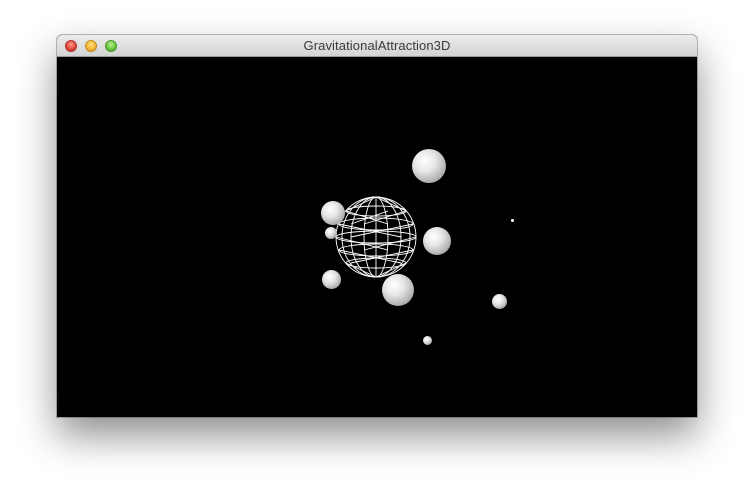  What do you see at coordinates (512, 220) in the screenshot?
I see `distant-planet-dot` at bounding box center [512, 220].